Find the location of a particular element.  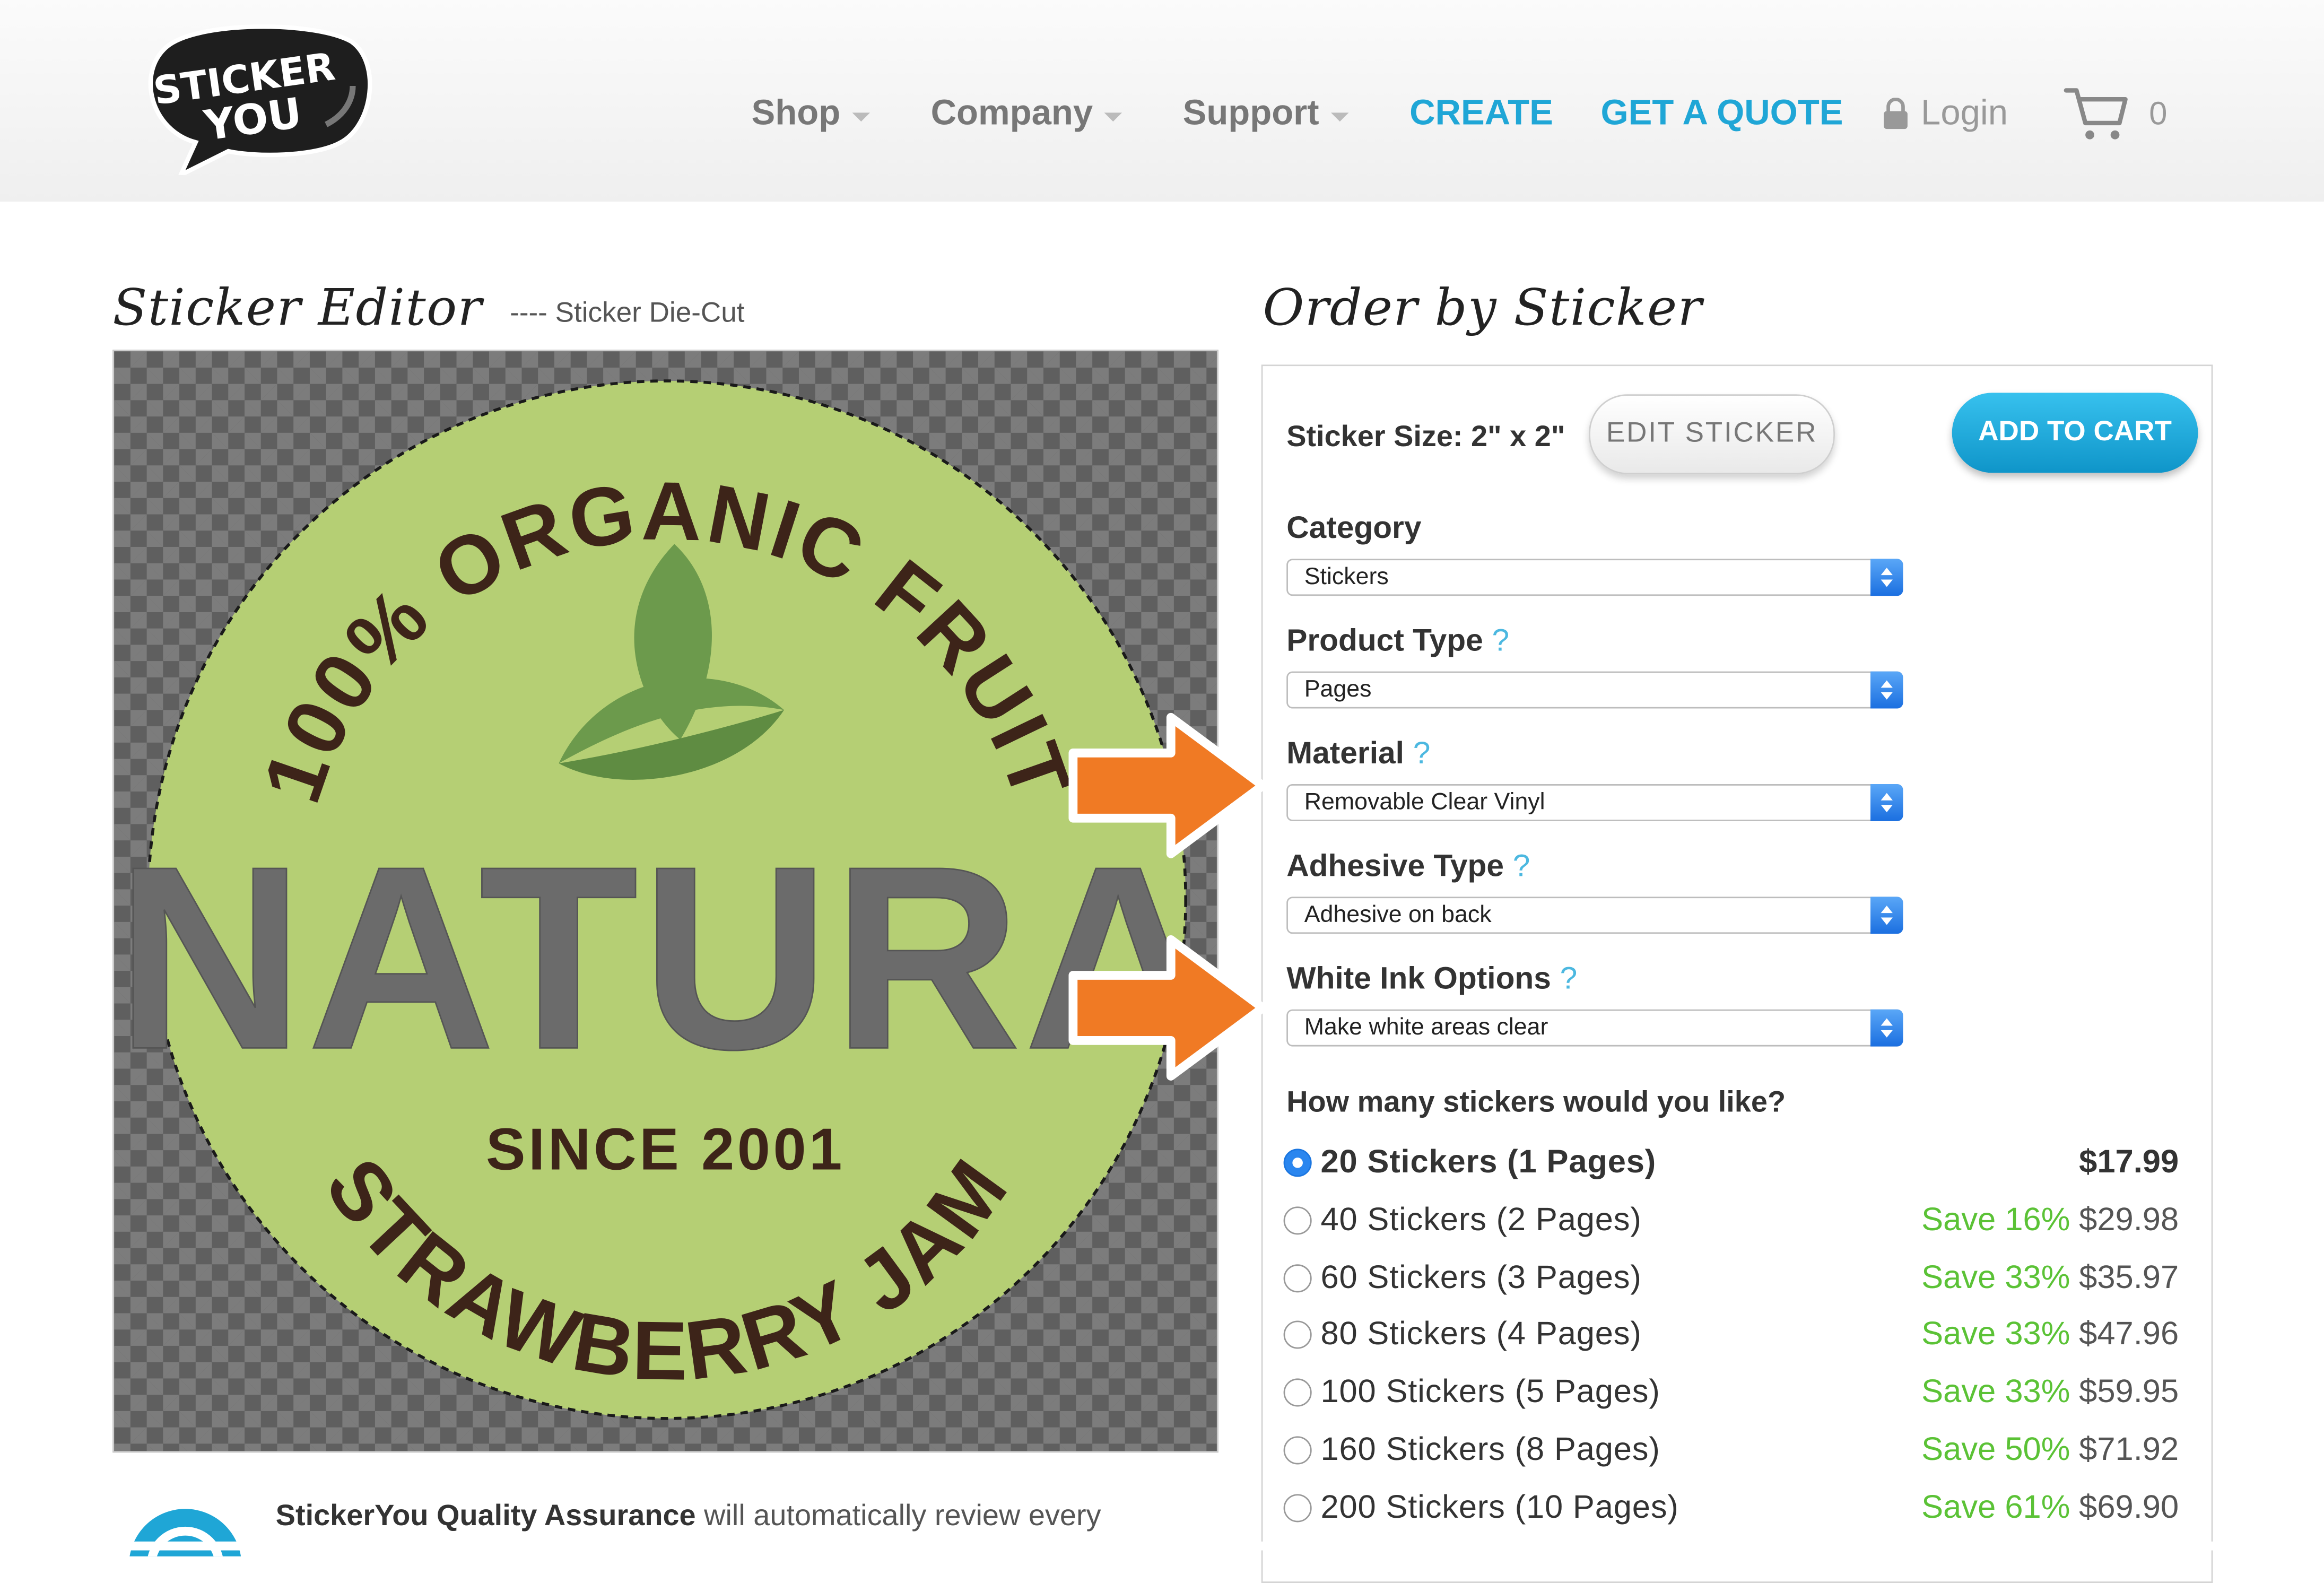

quantity-price: $29.98 is located at coordinates (2129, 1219).